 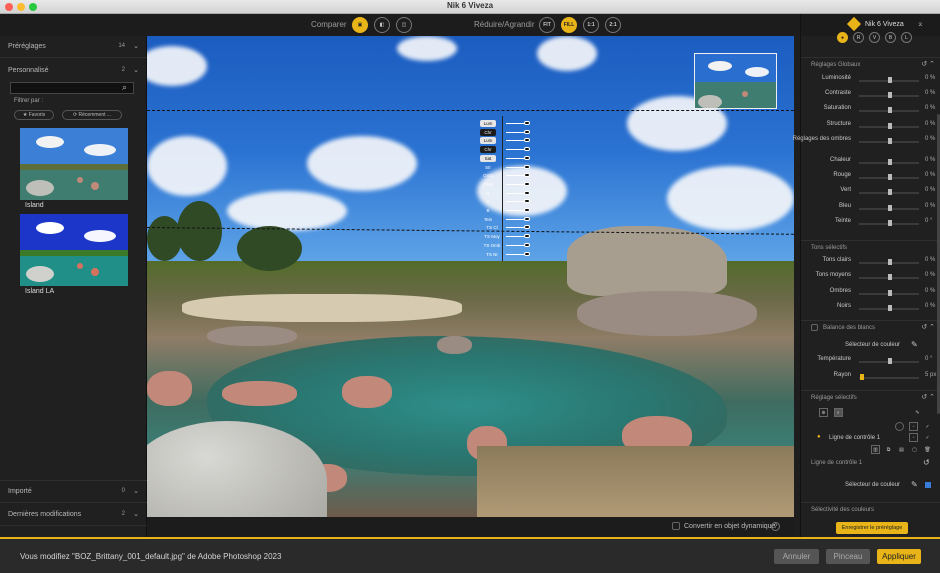 What do you see at coordinates (870, 378) in the screenshot?
I see `radius-slider: Rayon 5 px` at bounding box center [870, 378].